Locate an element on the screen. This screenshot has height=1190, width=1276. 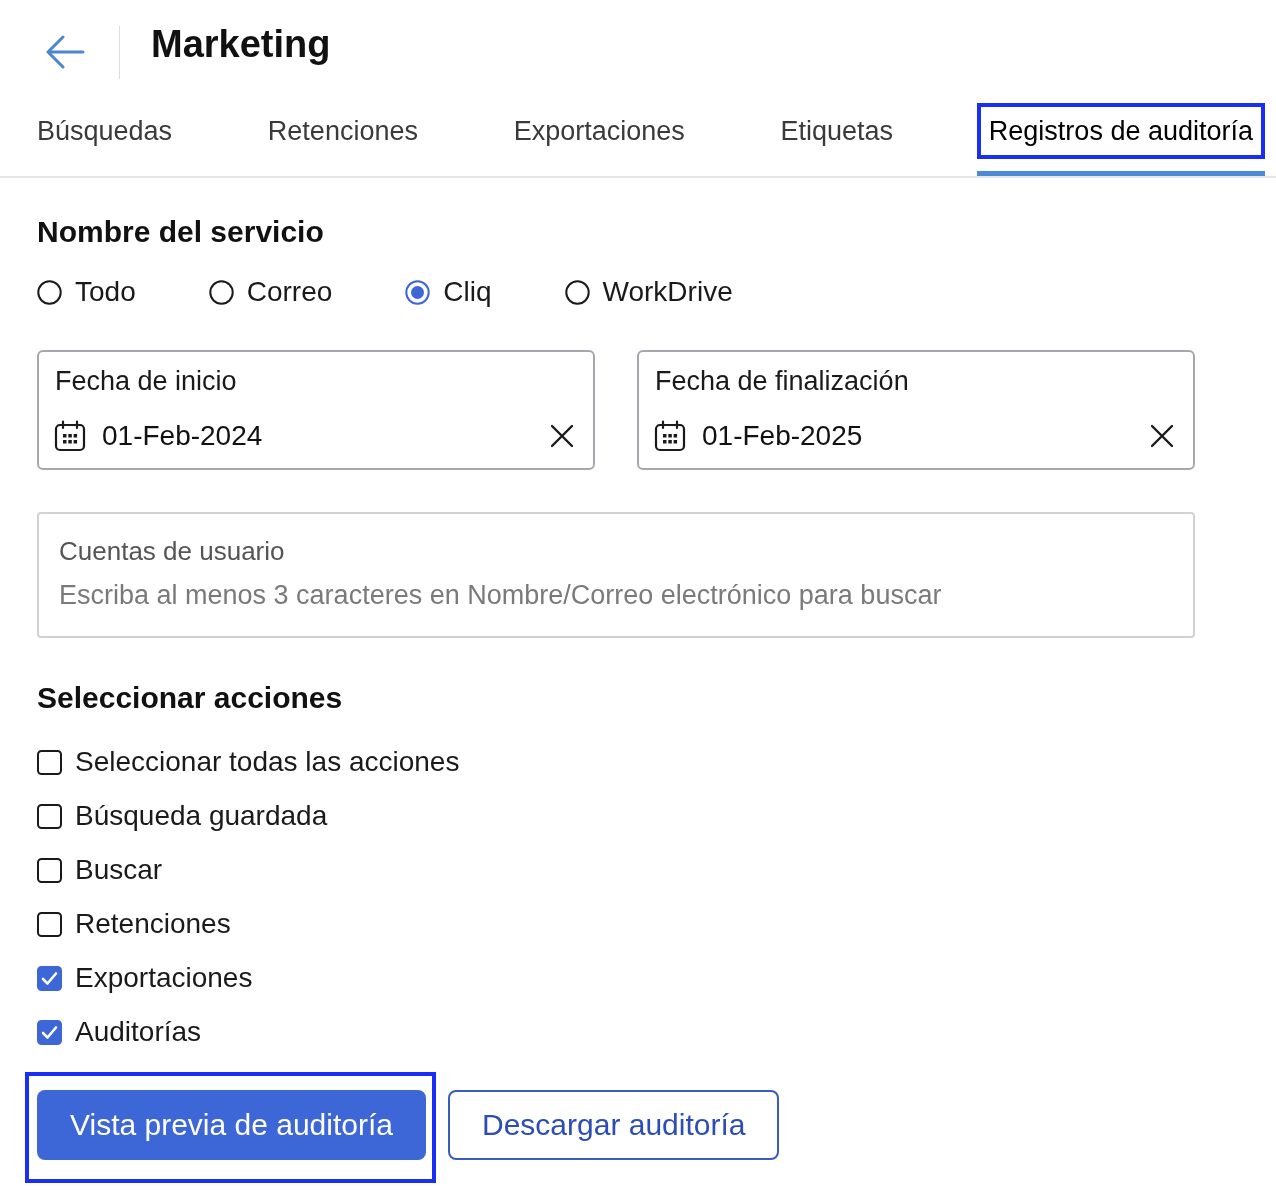
radio-option: Cliq is located at coordinates (448, 292).